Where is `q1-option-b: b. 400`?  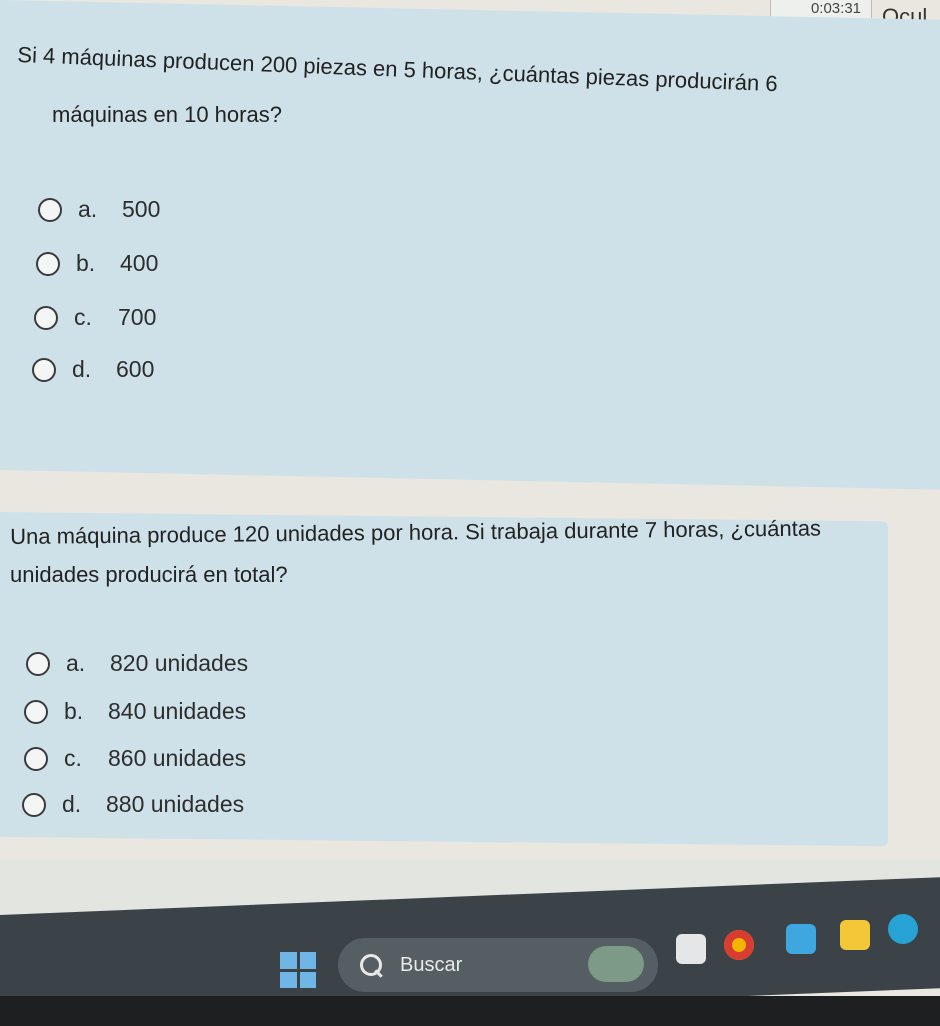 q1-option-b: b. 400 is located at coordinates (97, 263).